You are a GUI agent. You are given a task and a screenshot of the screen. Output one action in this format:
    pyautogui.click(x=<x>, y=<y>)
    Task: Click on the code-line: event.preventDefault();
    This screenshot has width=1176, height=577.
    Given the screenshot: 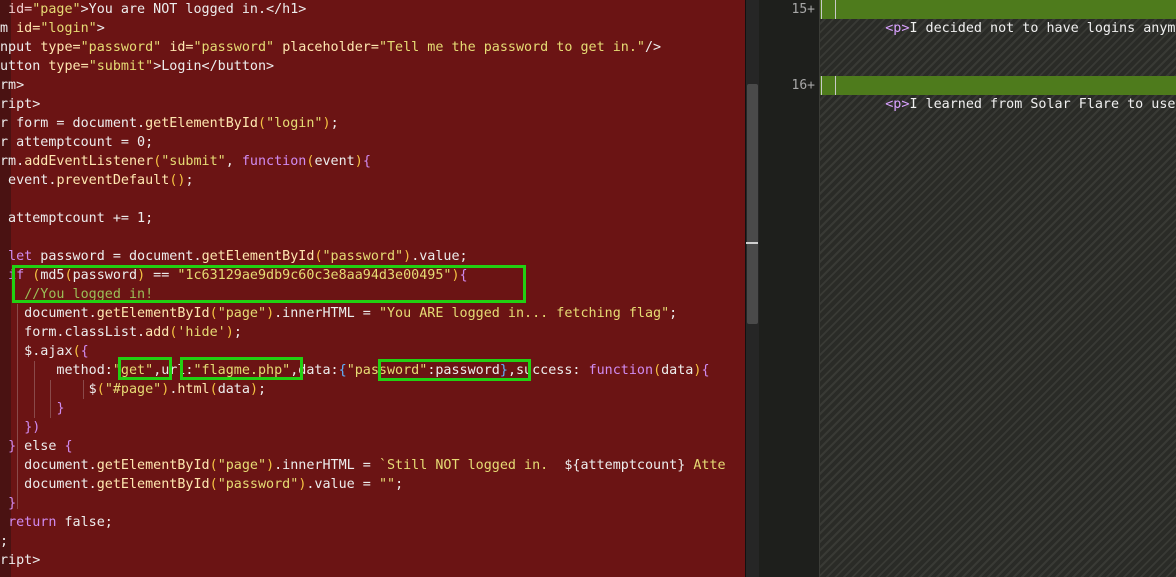 What is the action you would take?
    pyautogui.click(x=96, y=180)
    